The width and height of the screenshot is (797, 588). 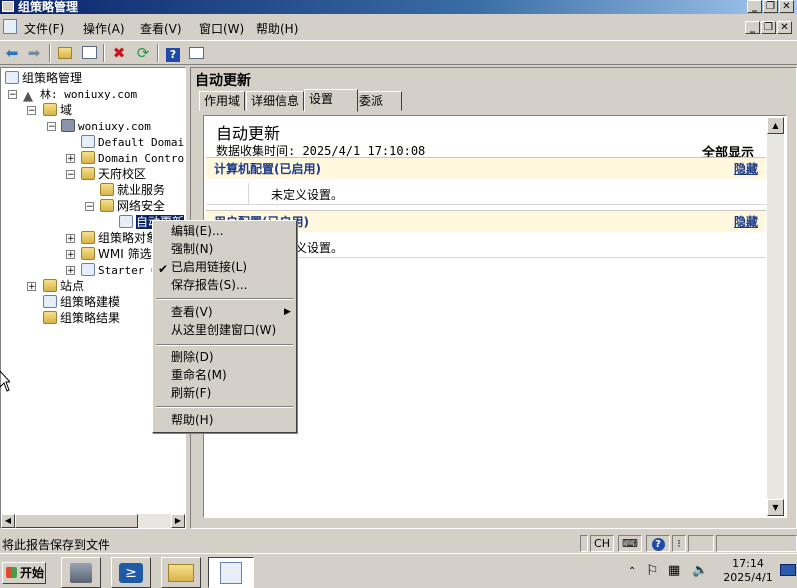 What do you see at coordinates (72, 286) in the screenshot?
I see `tree-label: 站点` at bounding box center [72, 286].